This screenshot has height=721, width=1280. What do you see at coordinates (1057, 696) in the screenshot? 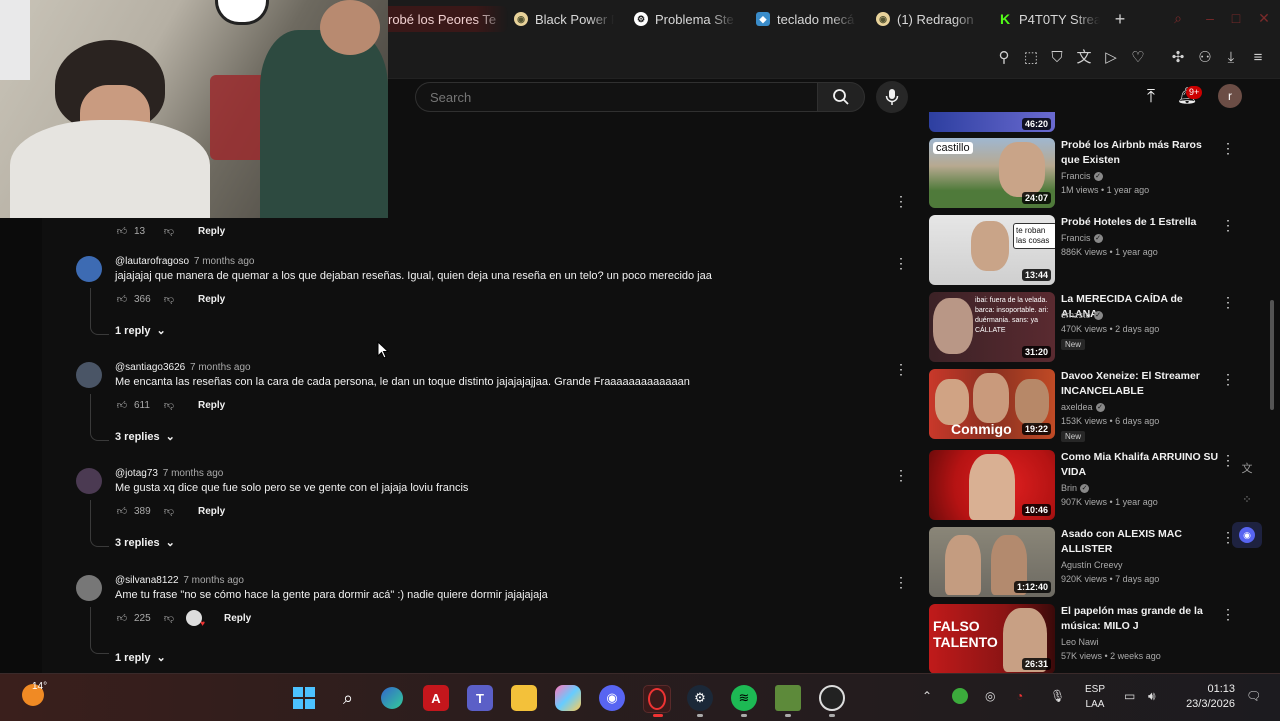
I see `microphone-icon: 🎙︎` at bounding box center [1057, 696].